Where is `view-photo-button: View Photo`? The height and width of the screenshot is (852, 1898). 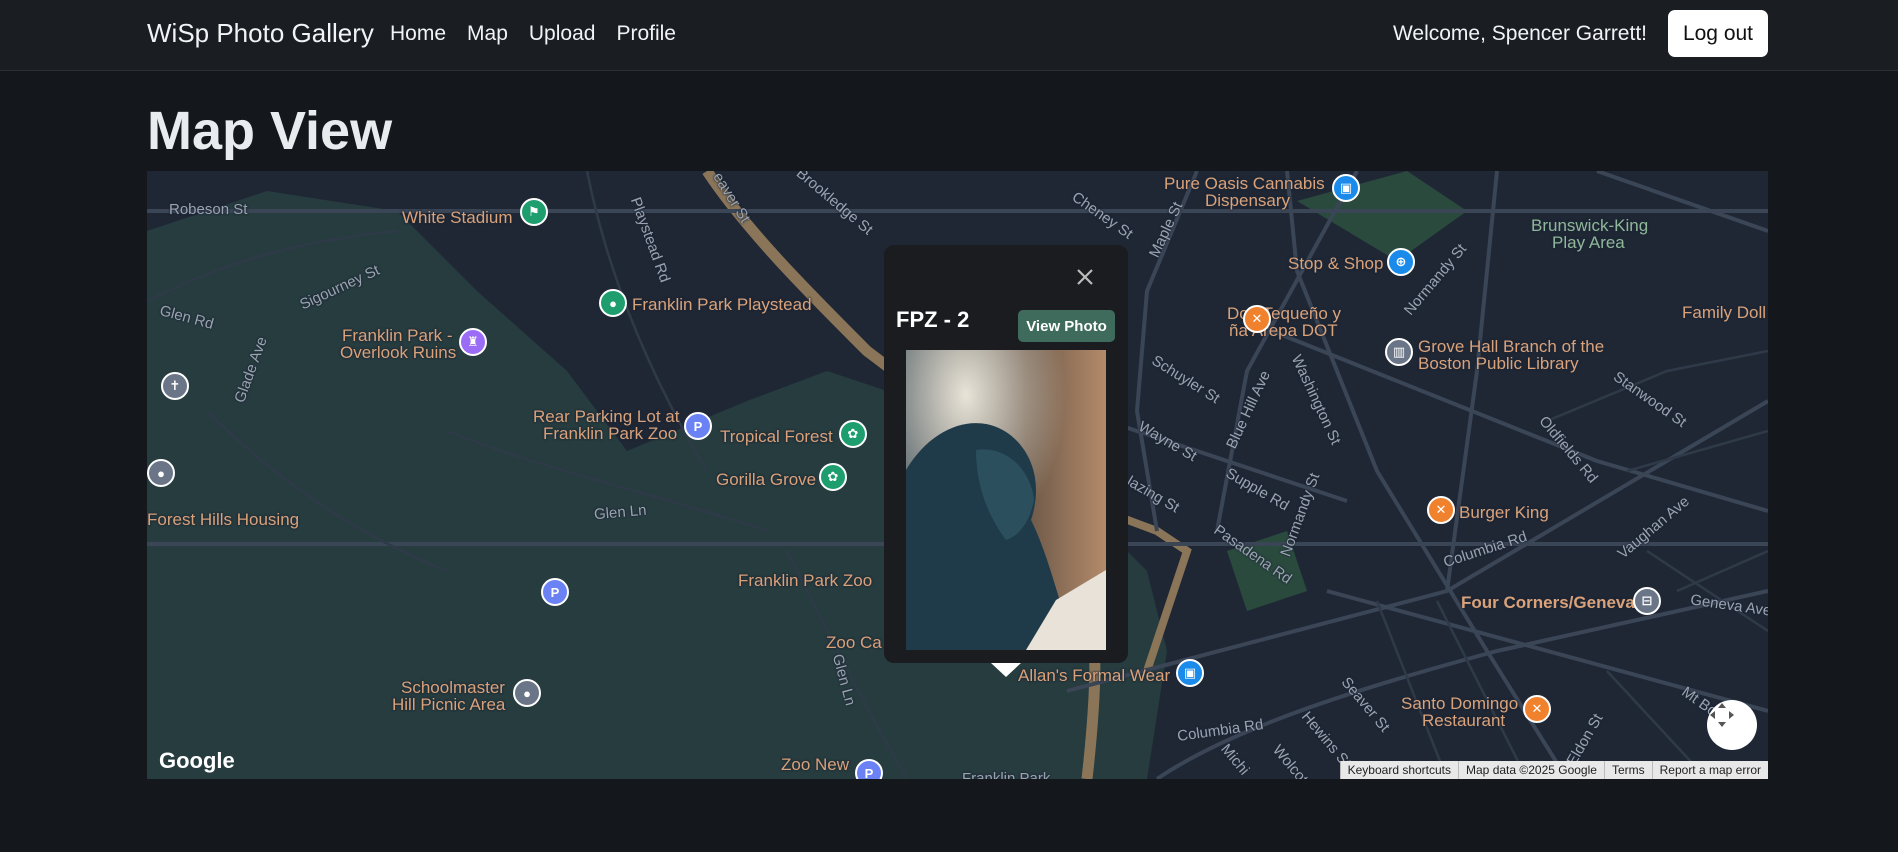 view-photo-button: View Photo is located at coordinates (1066, 326).